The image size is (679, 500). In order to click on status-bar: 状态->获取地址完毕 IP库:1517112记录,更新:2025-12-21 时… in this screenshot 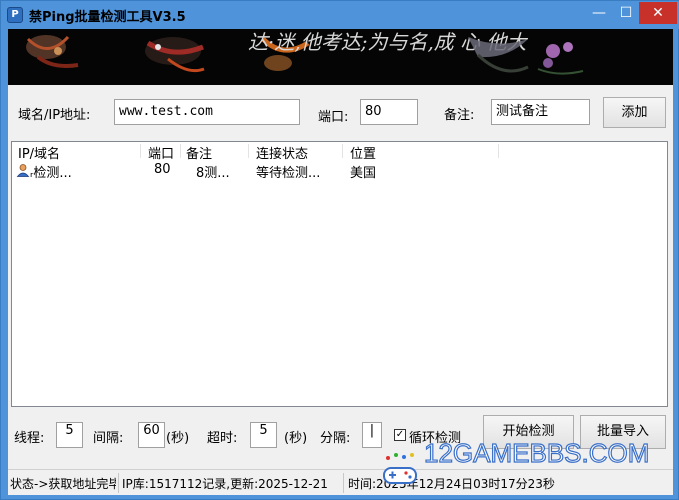, I will do `click(340, 482)`.